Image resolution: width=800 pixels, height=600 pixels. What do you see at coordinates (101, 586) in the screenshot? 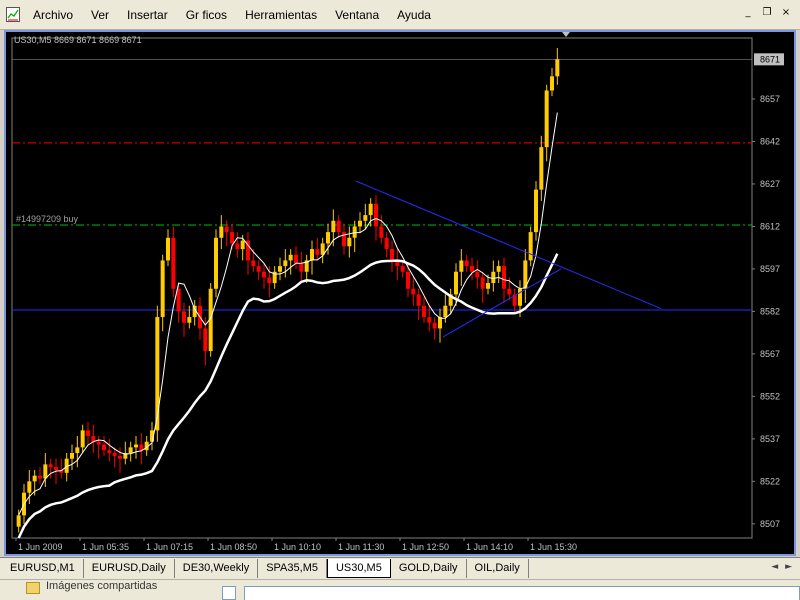
I see `shared-images-label: Imágenes compartidas` at bounding box center [101, 586].